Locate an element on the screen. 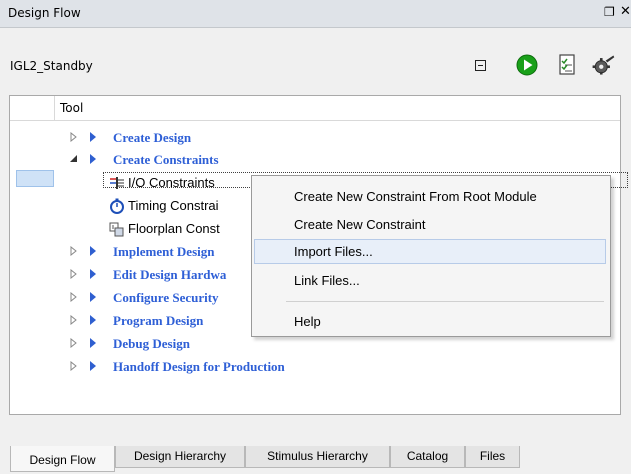  float-icon: ❐ is located at coordinates (609, 12).